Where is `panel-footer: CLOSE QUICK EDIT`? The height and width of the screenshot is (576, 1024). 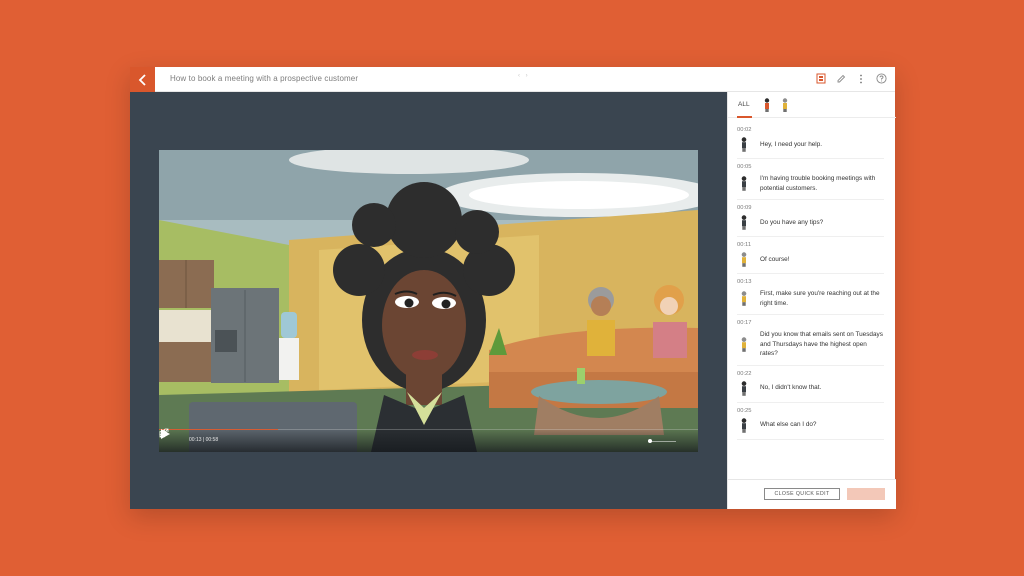
panel-footer: CLOSE QUICK EDIT is located at coordinates (812, 494).